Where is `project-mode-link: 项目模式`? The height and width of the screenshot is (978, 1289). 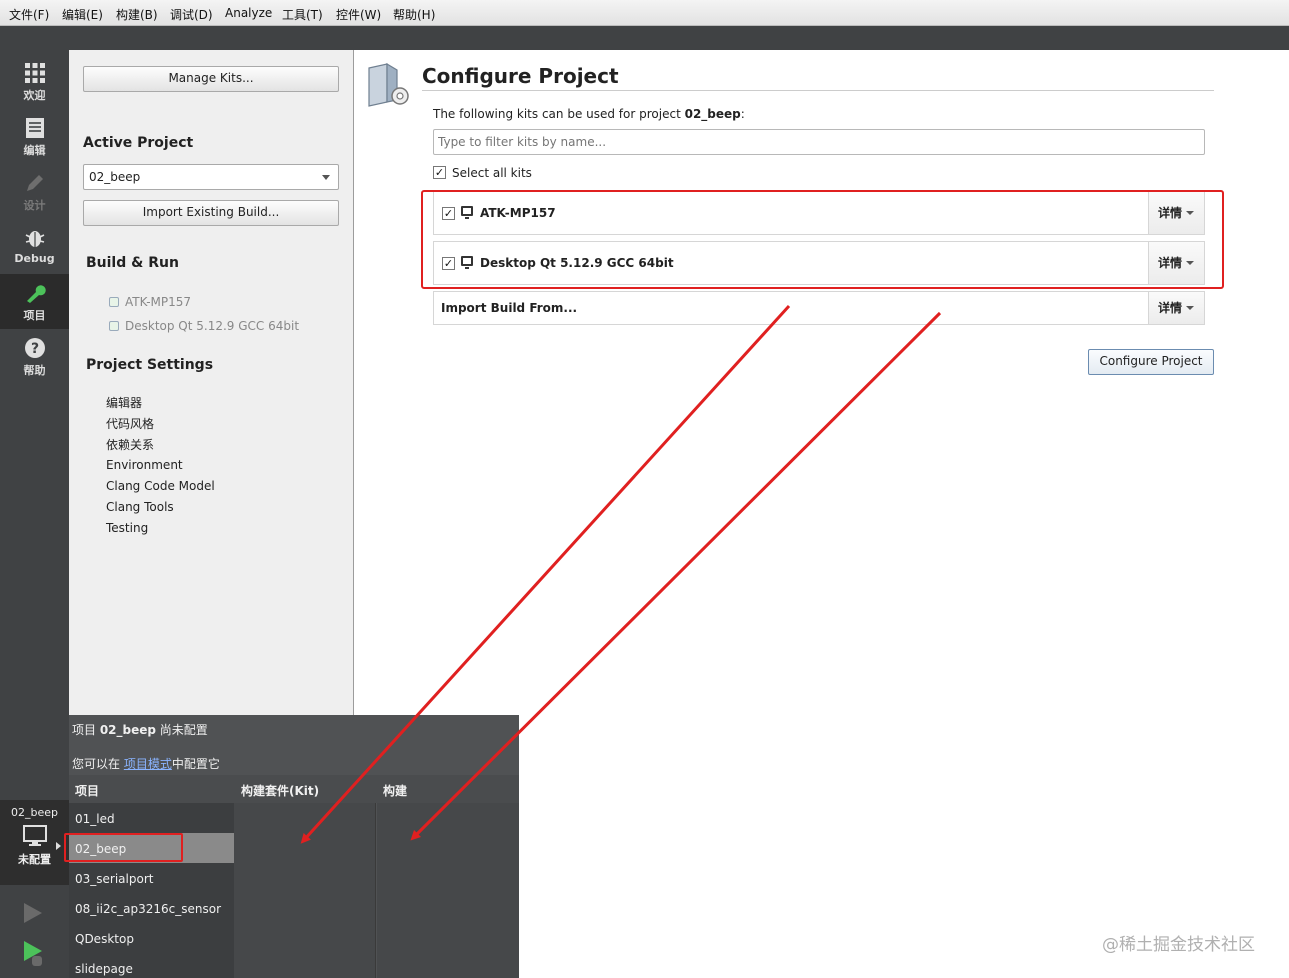 project-mode-link: 项目模式 is located at coordinates (148, 764).